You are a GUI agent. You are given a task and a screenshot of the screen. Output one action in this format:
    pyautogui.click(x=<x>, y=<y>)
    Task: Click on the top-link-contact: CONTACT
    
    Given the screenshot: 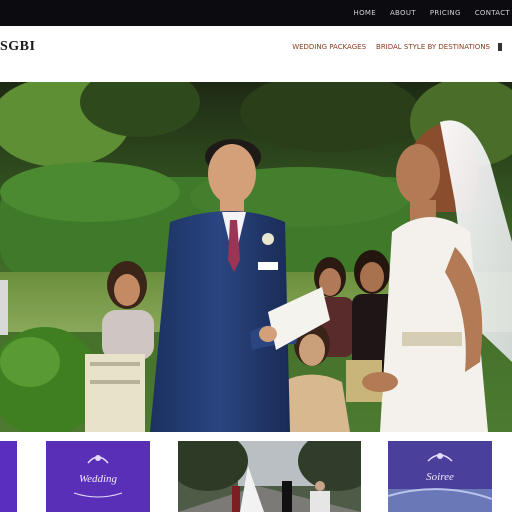 What is the action you would take?
    pyautogui.click(x=492, y=13)
    